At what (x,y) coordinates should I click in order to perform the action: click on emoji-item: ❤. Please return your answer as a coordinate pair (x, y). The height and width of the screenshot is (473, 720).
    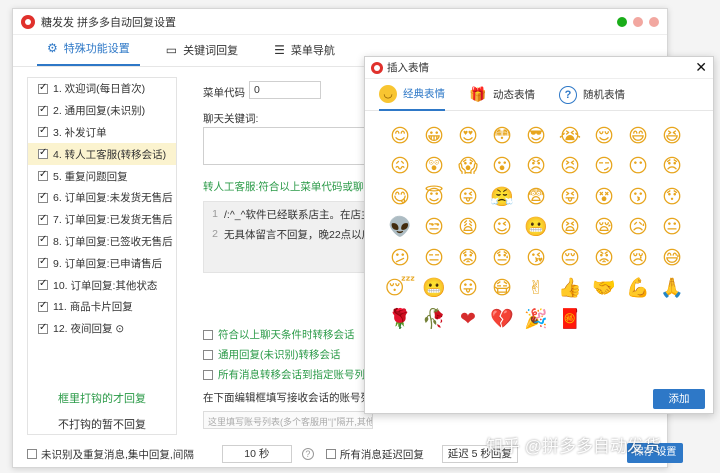
    Looking at the image, I should click on (468, 319).